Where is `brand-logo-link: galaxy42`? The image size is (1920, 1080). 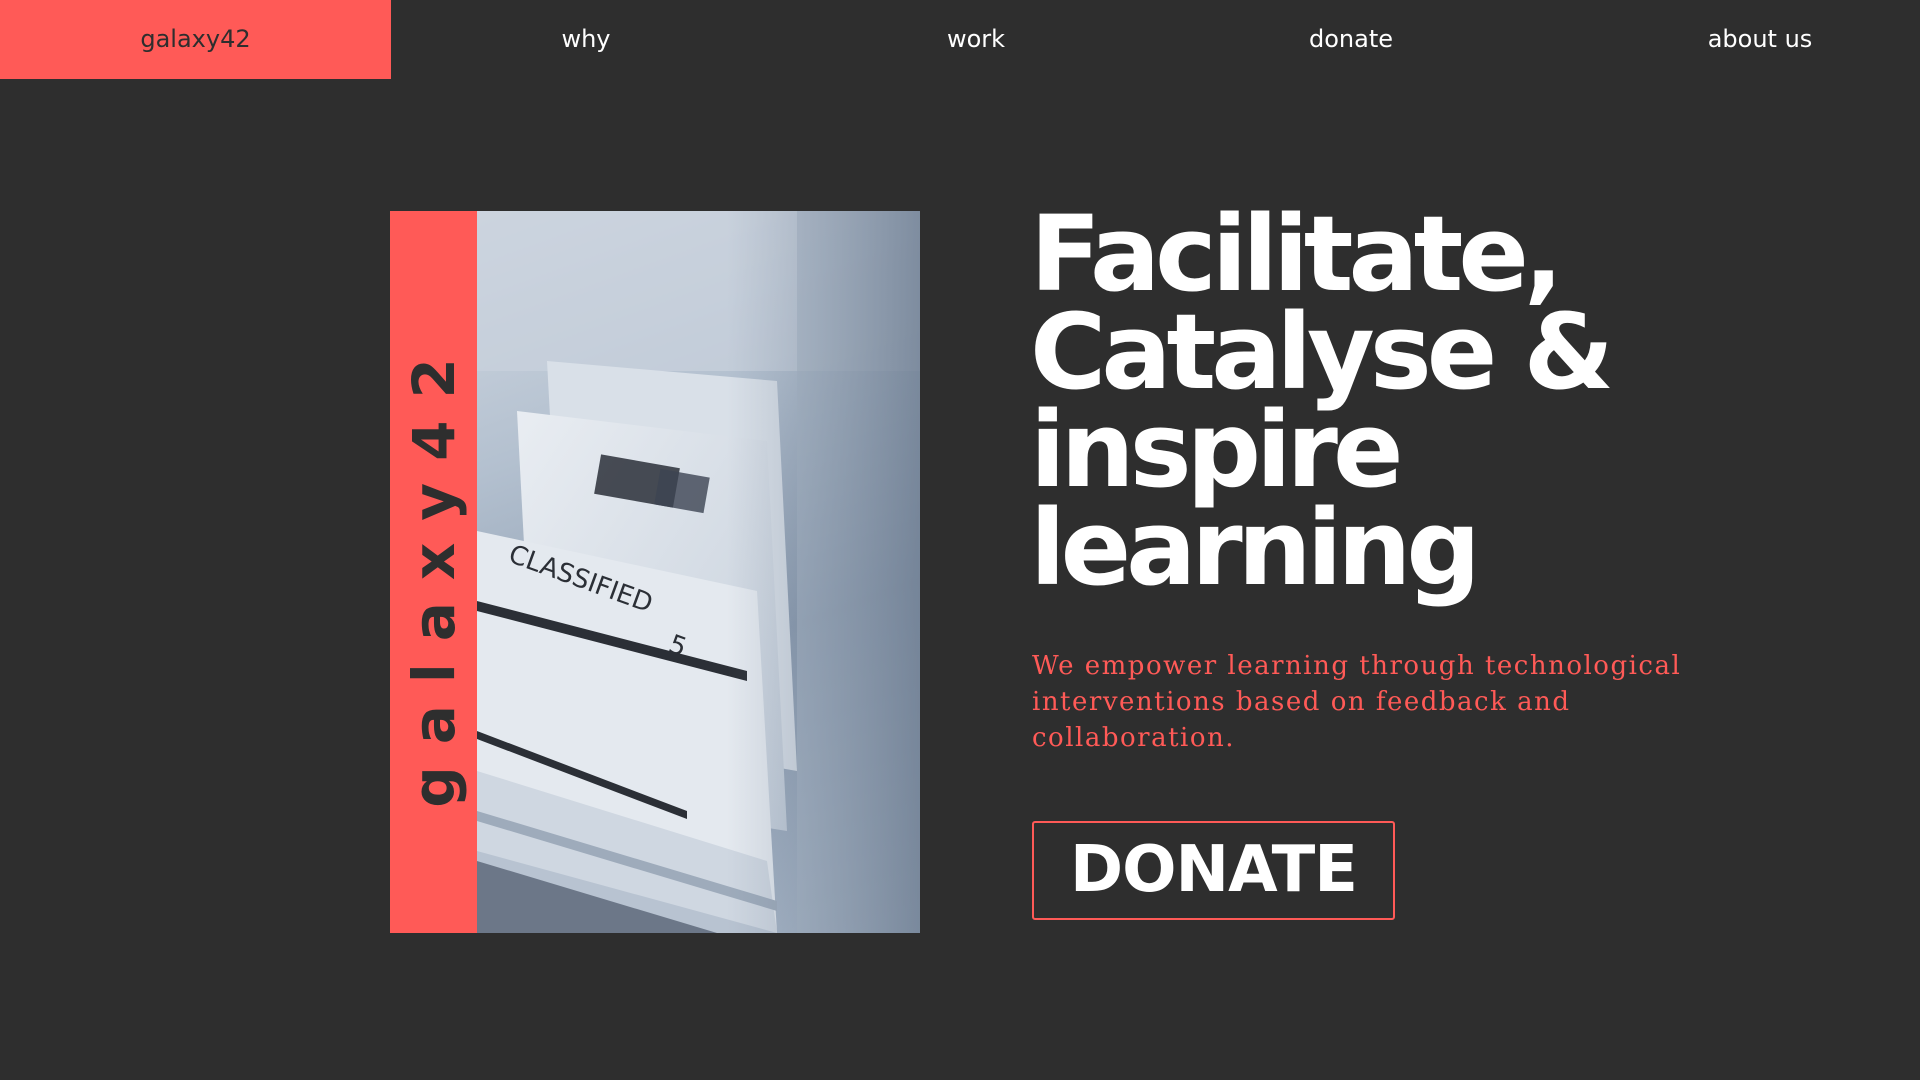
brand-logo-link: galaxy42 is located at coordinates (195, 39).